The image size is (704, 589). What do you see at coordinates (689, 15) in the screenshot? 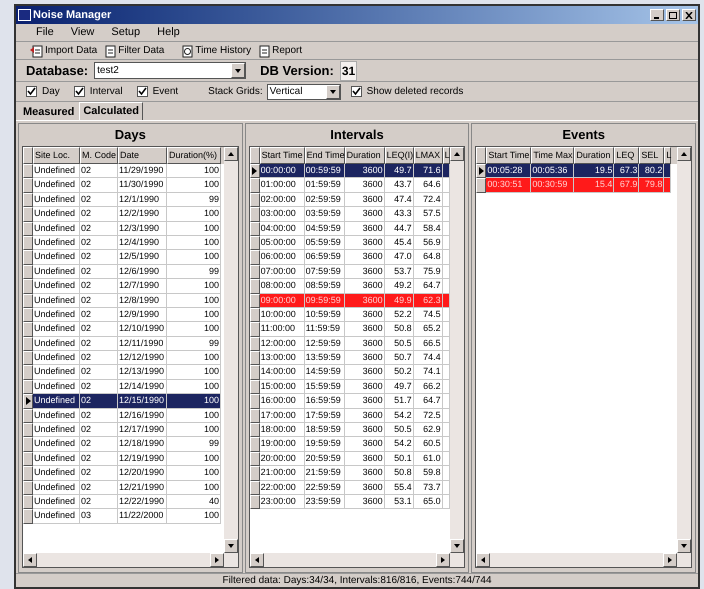
I see `close-button` at bounding box center [689, 15].